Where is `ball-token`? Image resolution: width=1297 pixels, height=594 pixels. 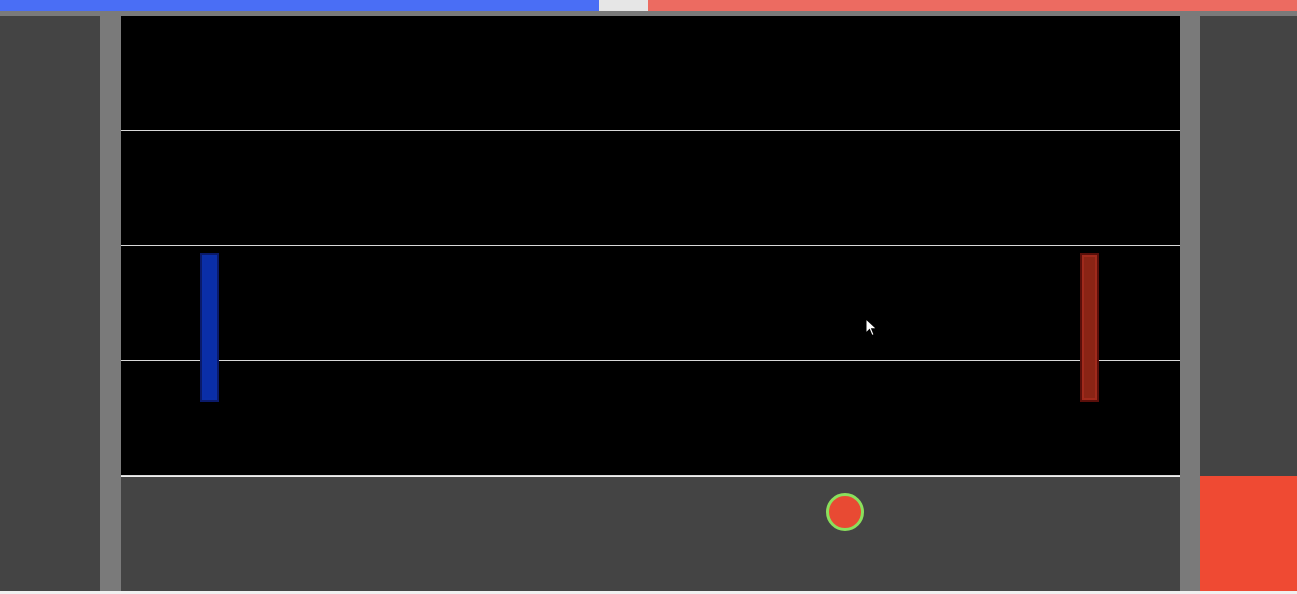
ball-token is located at coordinates (845, 512).